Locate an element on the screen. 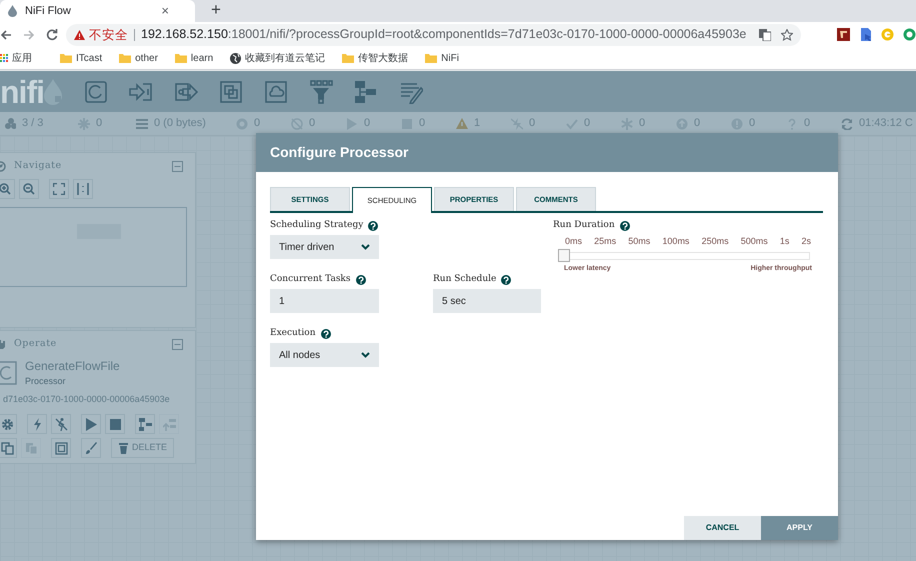 Image resolution: width=916 pixels, height=561 pixels. bookmark: NiFi is located at coordinates (442, 58).